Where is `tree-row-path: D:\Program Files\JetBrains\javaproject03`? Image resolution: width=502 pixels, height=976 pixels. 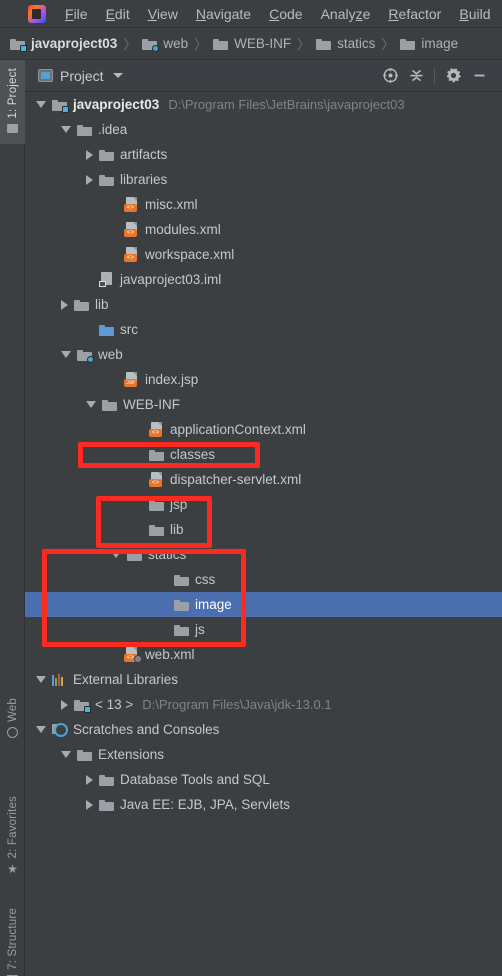
tree-row-path: D:\Program Files\JetBrains\javaproject03 is located at coordinates (286, 104).